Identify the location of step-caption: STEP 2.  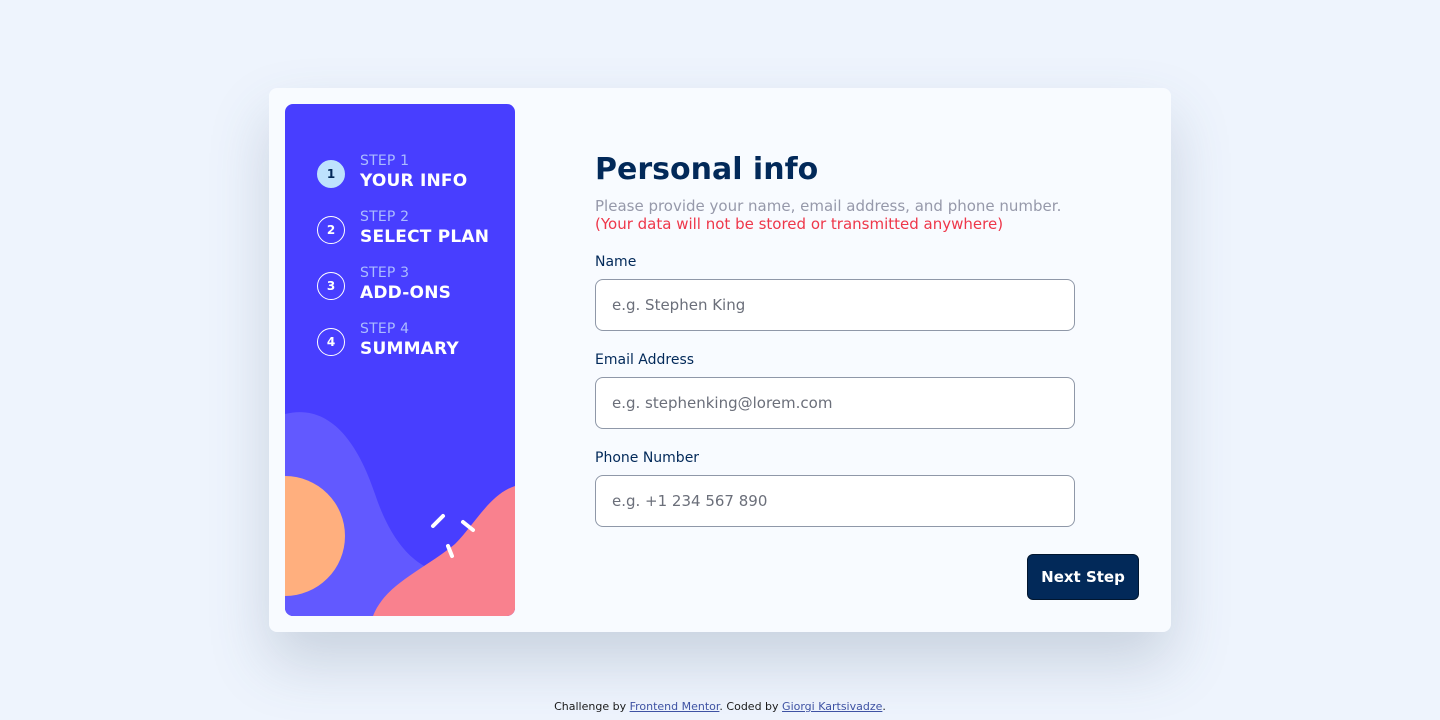
(385, 217).